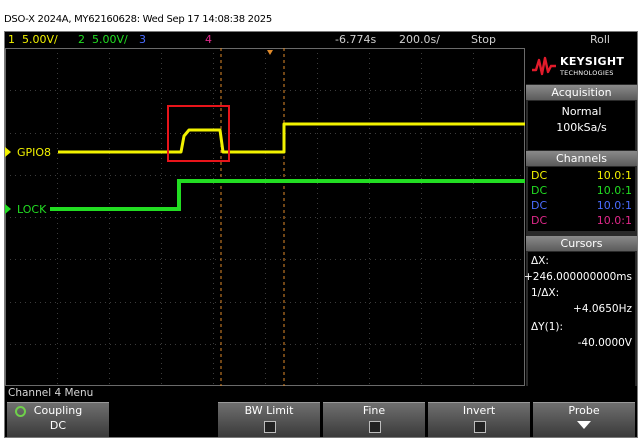  I want to click on channels-header: Channels, so click(581, 158).